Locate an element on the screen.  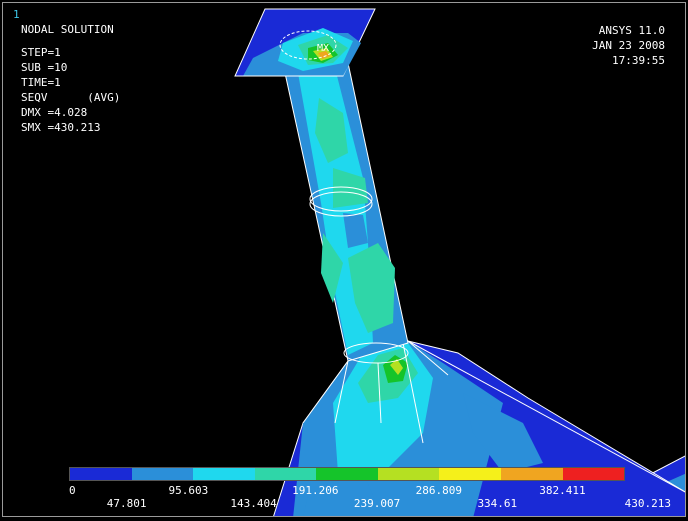
window-number: 1 is located at coordinates (16, 14).